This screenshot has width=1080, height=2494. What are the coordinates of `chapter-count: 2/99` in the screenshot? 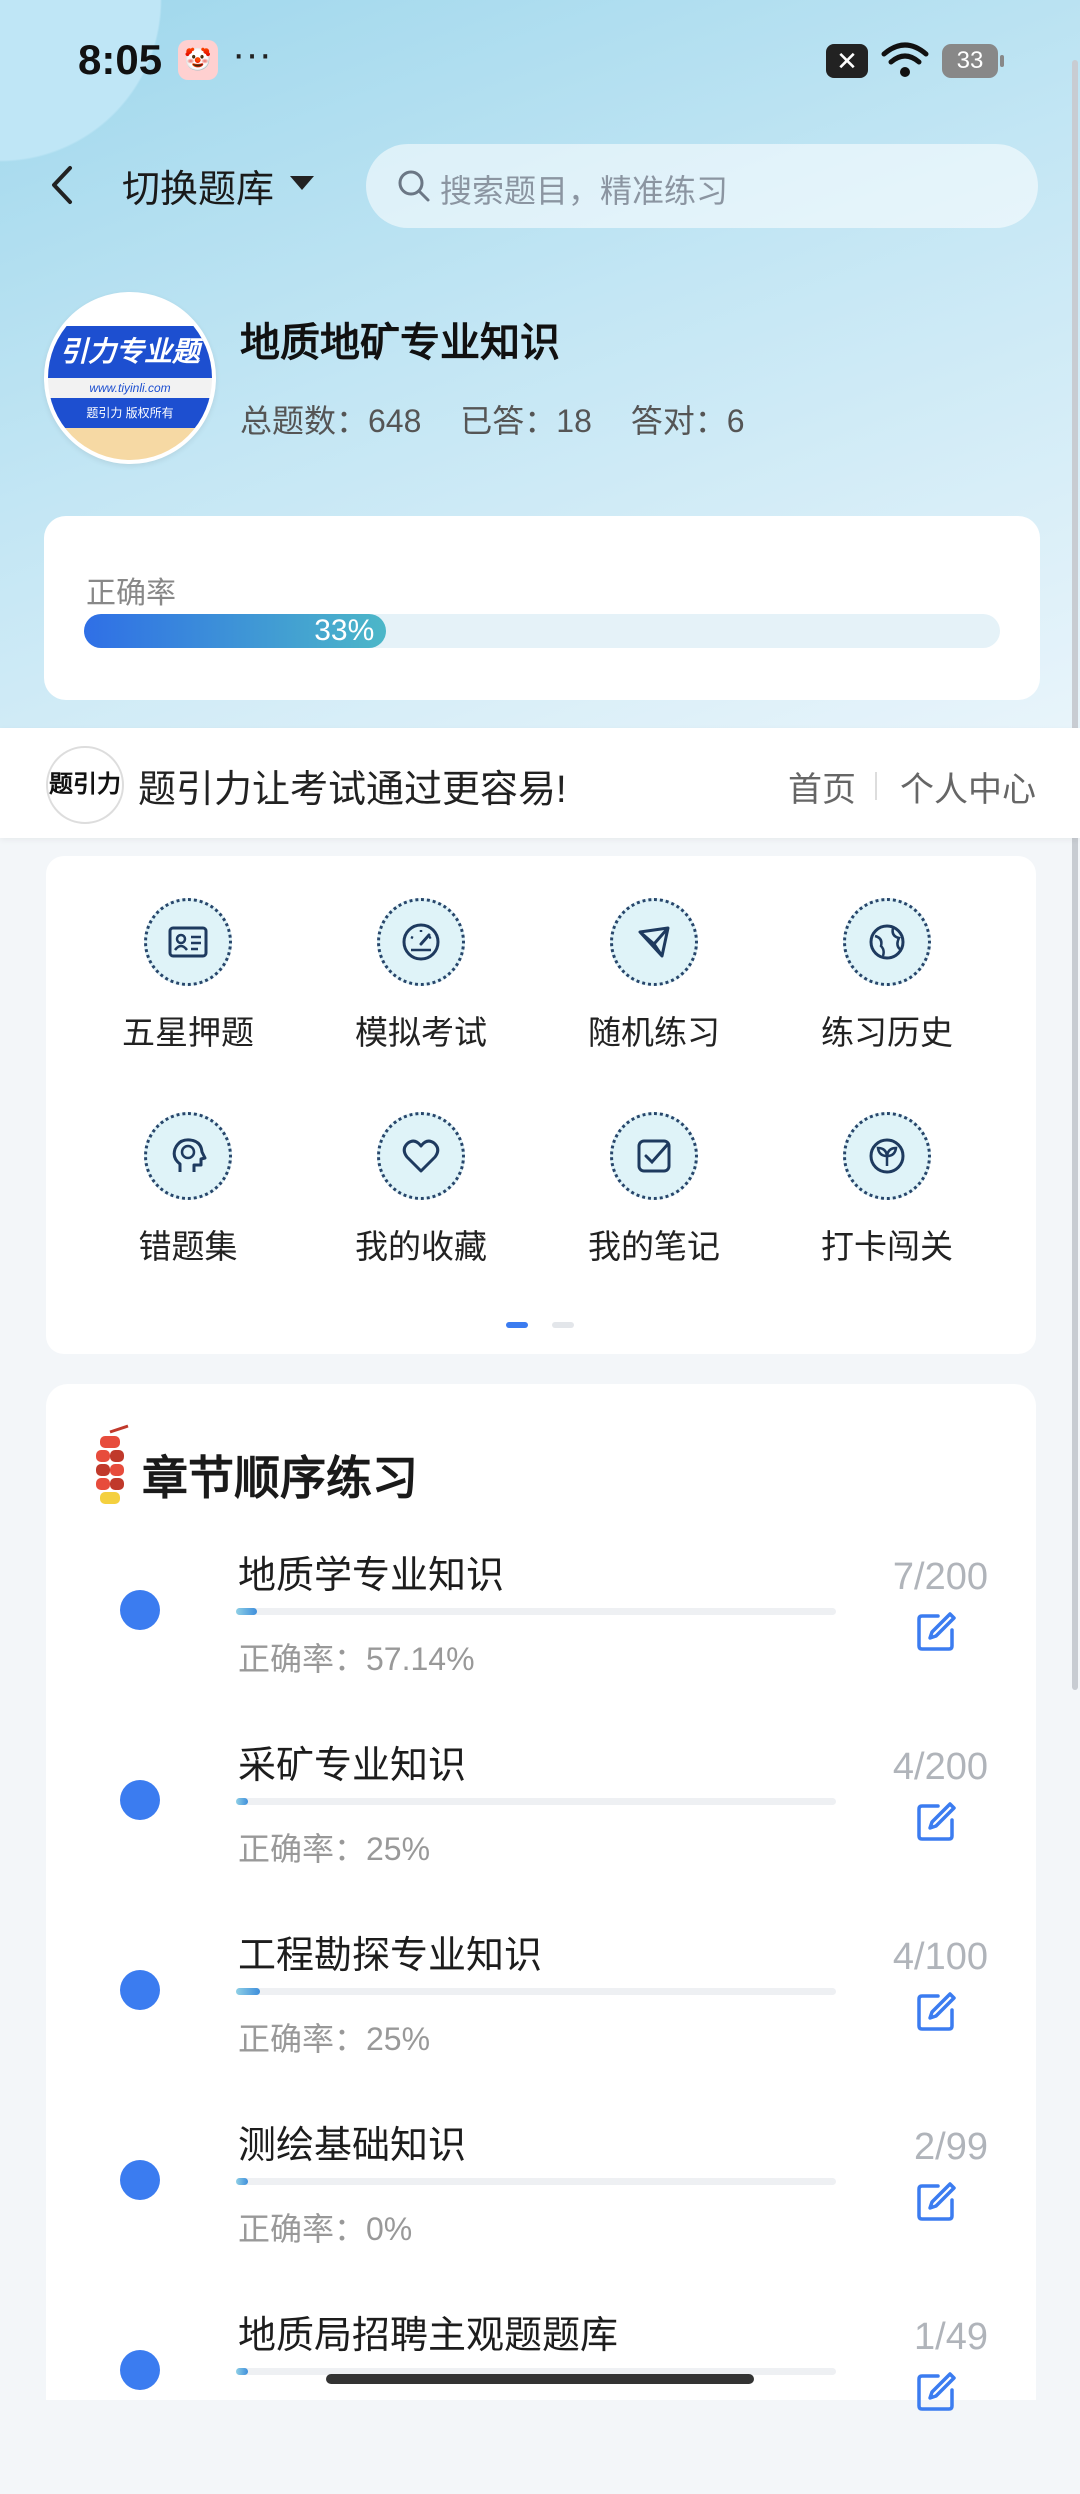 It's located at (951, 2147).